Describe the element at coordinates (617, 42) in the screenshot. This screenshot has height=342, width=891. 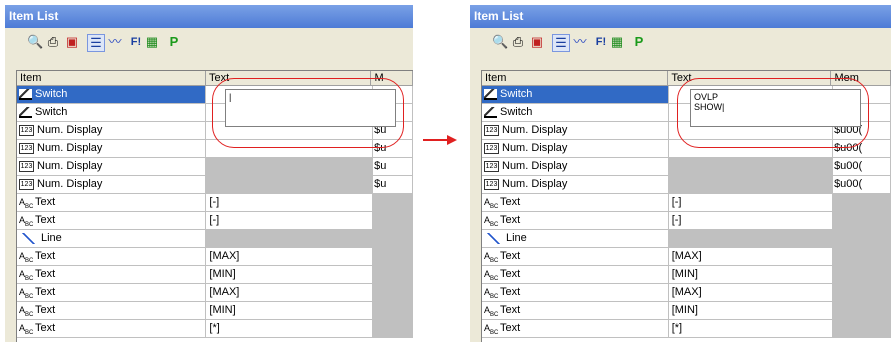
I see `grid-icon: ▦` at that location.